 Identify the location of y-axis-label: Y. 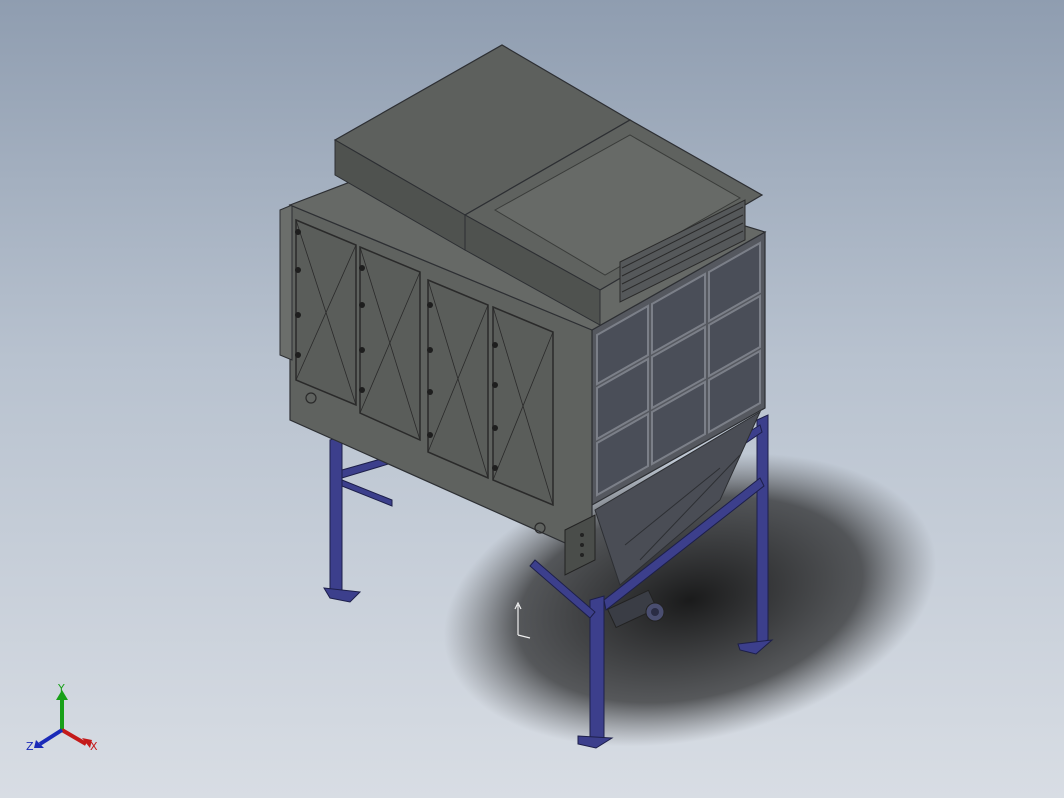
(61, 688).